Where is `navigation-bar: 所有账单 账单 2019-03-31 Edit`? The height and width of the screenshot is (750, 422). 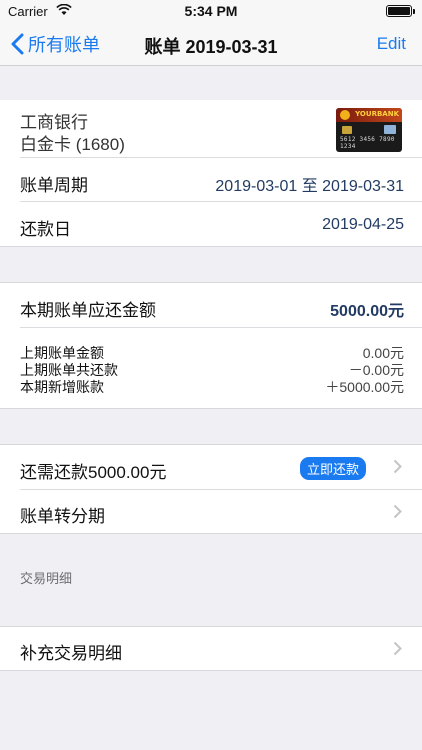 navigation-bar: 所有账单 账单 2019-03-31 Edit is located at coordinates (211, 44).